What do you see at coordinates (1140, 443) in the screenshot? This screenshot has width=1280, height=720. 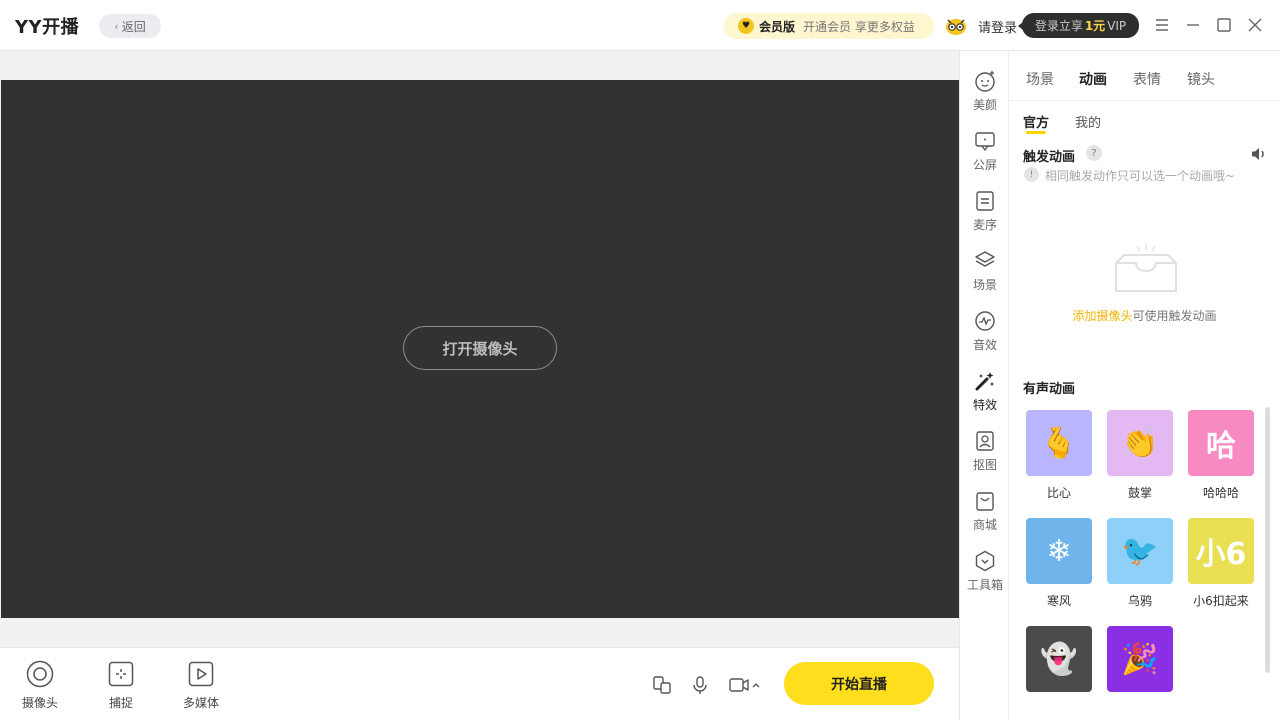 I see `animation-thumbnail: 👏` at bounding box center [1140, 443].